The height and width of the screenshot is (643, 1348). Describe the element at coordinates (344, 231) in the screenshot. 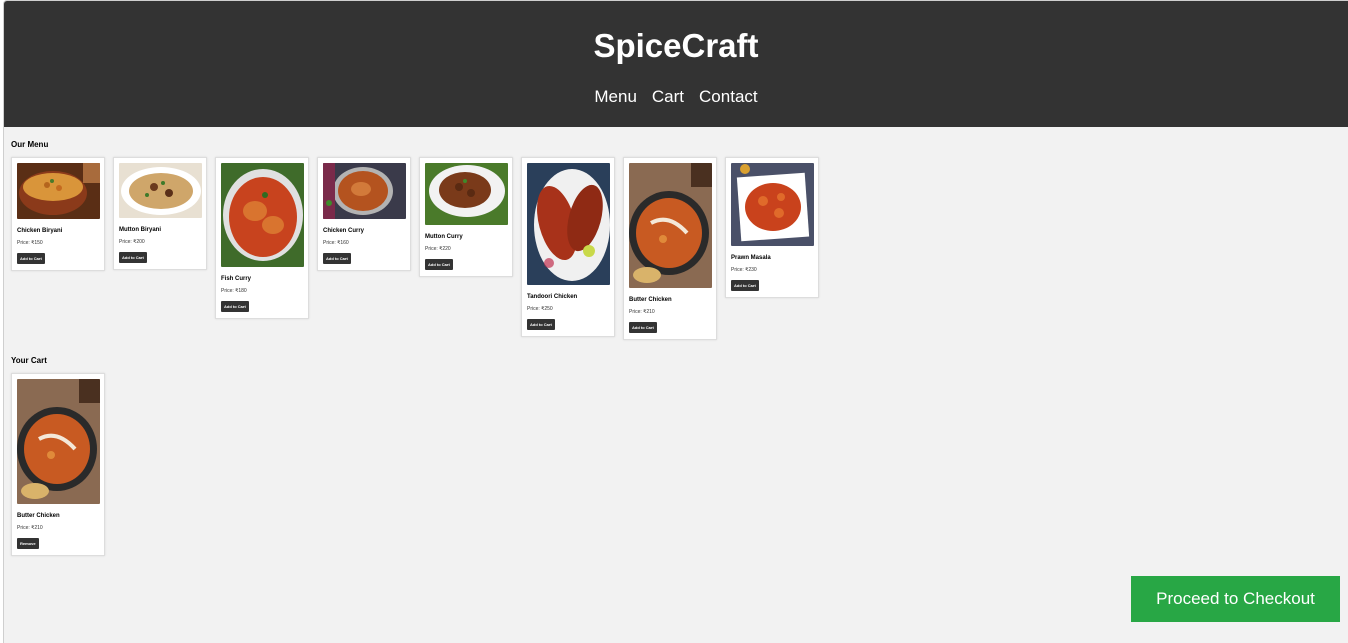

I see `item-name: Chicken Curry` at that location.